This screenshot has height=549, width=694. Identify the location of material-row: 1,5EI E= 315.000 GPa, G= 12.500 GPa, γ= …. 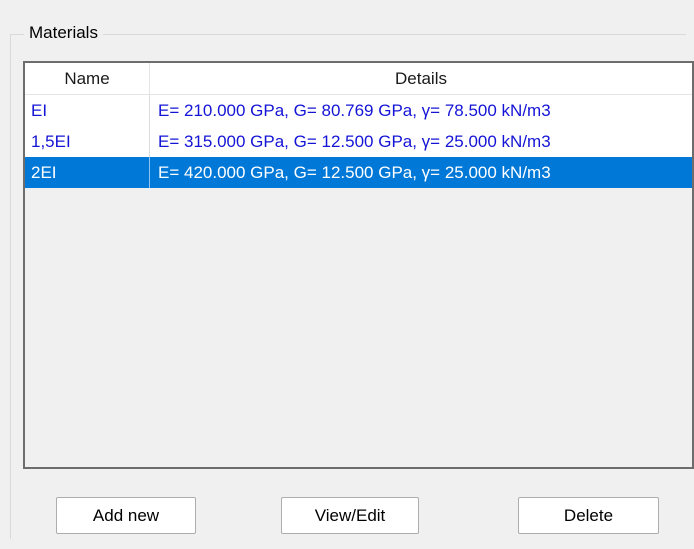
(358, 141).